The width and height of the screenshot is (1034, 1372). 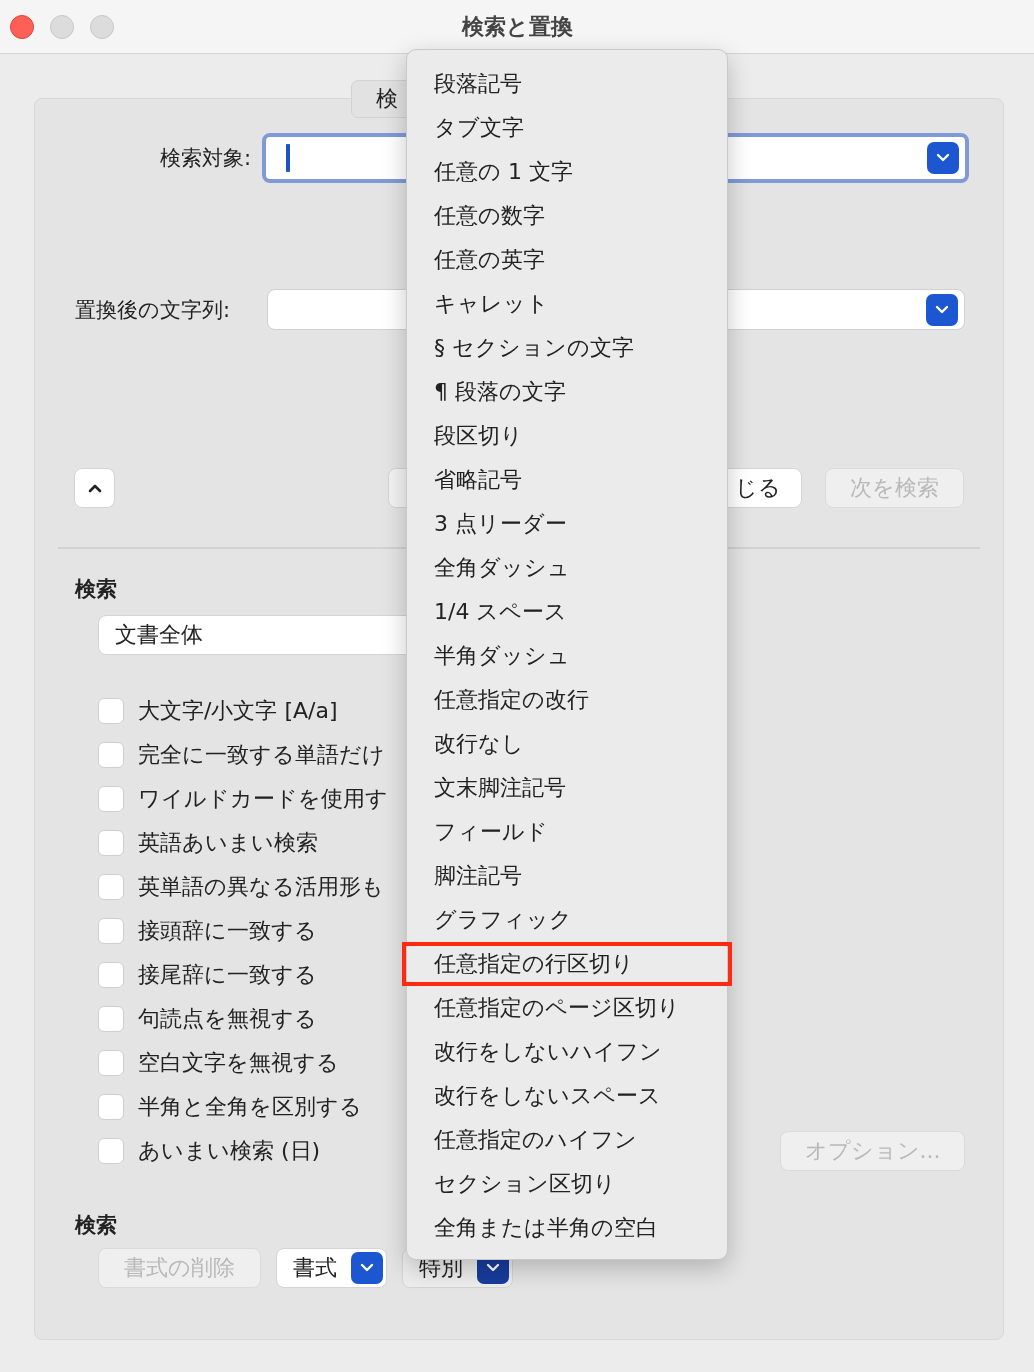 What do you see at coordinates (227, 1019) in the screenshot?
I see `checkbox-label: 句読点を無視する` at bounding box center [227, 1019].